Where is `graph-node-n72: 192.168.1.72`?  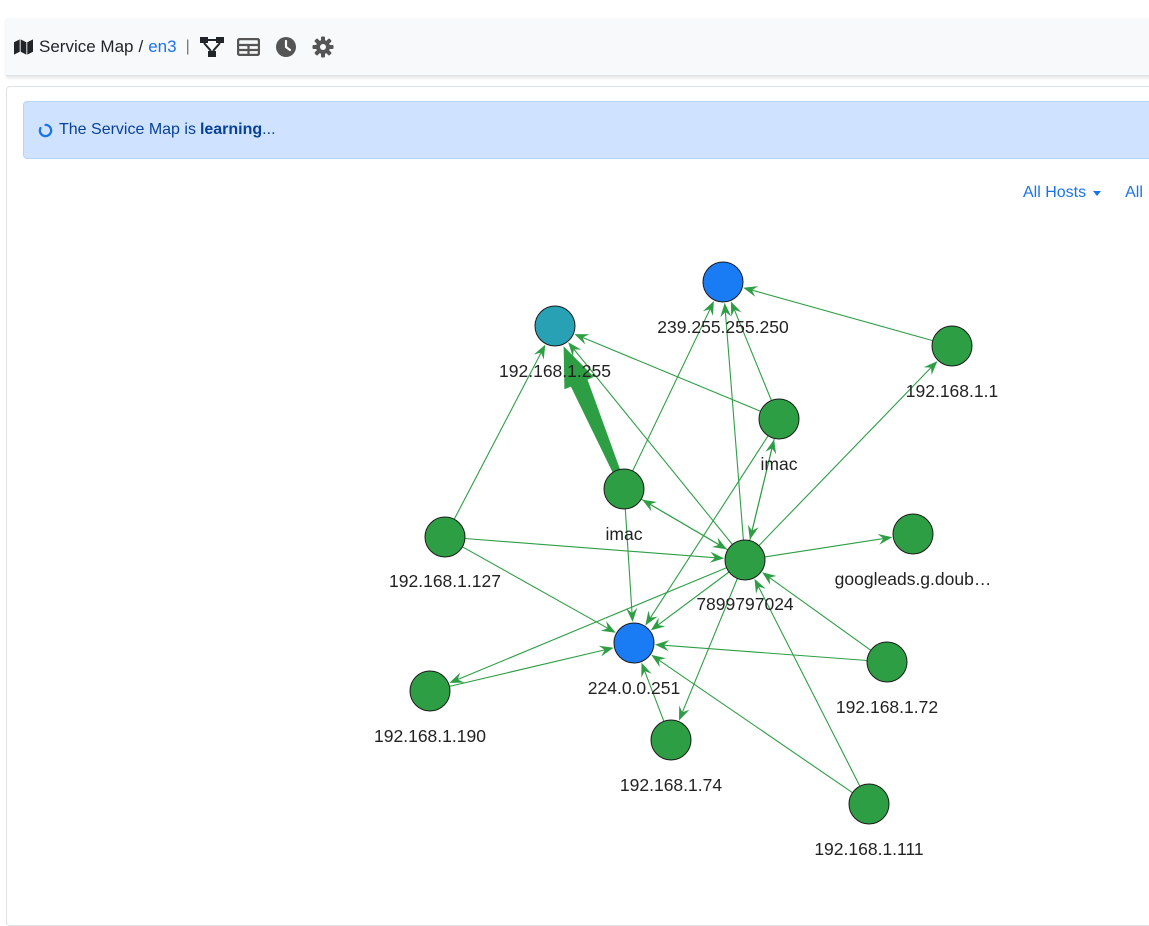
graph-node-n72: 192.168.1.72 is located at coordinates (887, 679).